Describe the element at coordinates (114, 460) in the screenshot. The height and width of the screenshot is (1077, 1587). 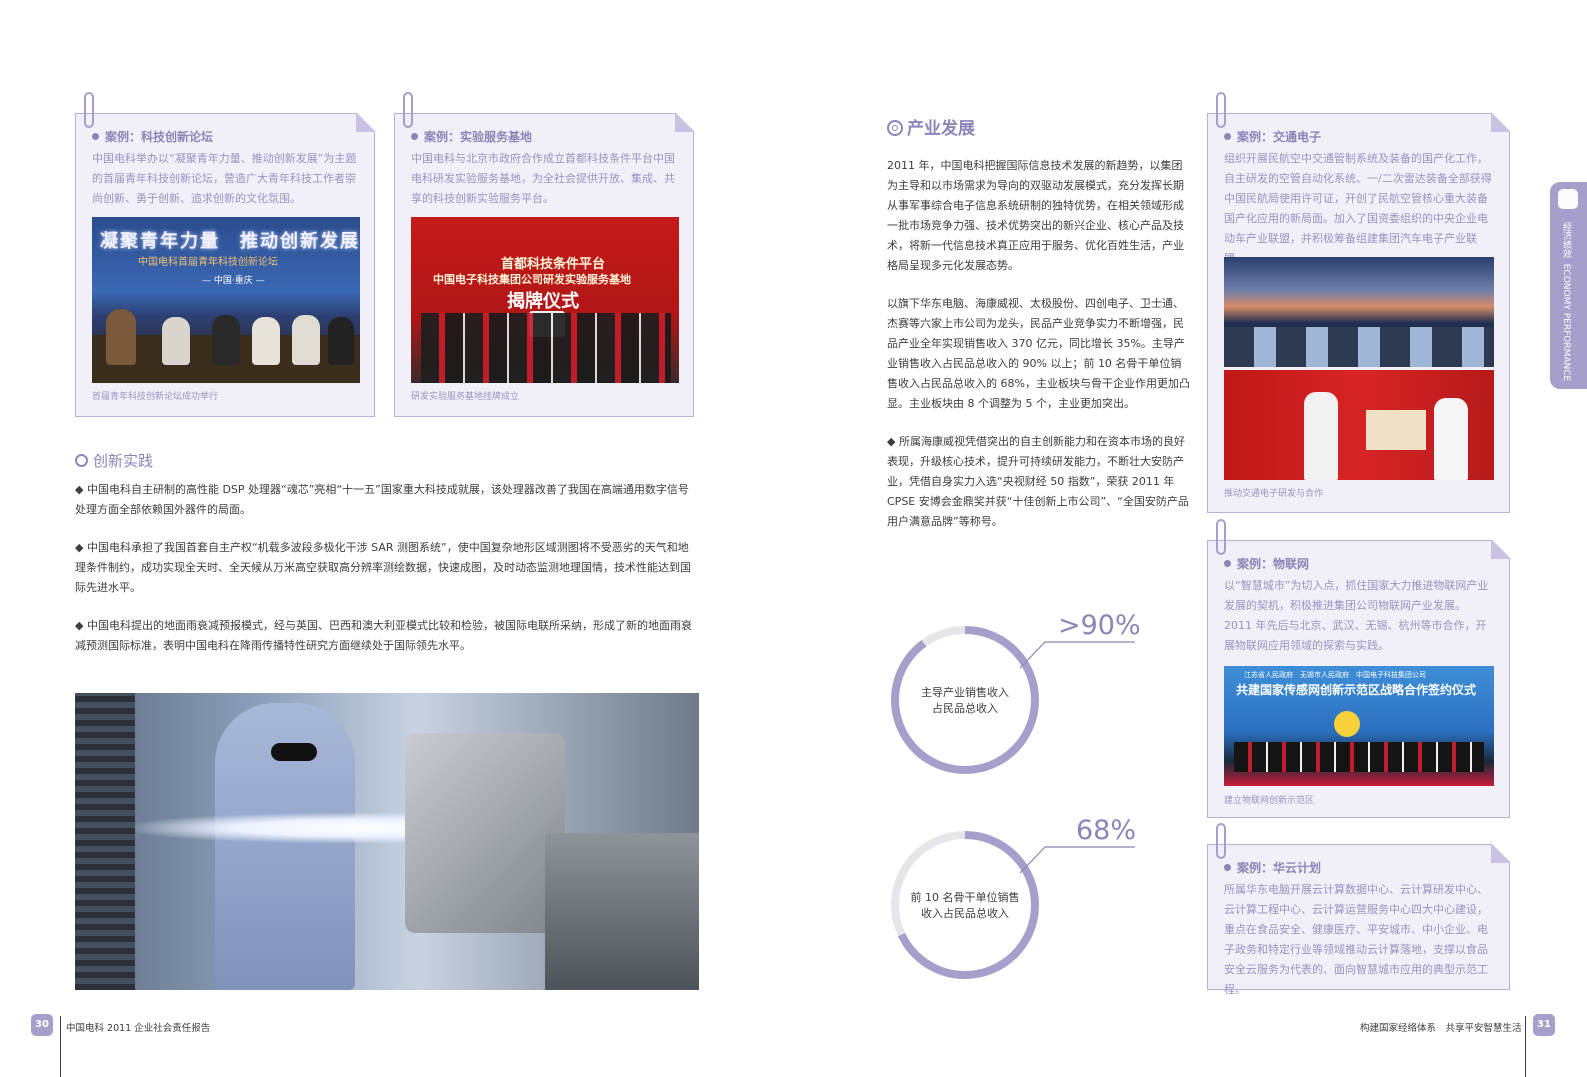
I see `section-title-innovation: 创新实践` at that location.